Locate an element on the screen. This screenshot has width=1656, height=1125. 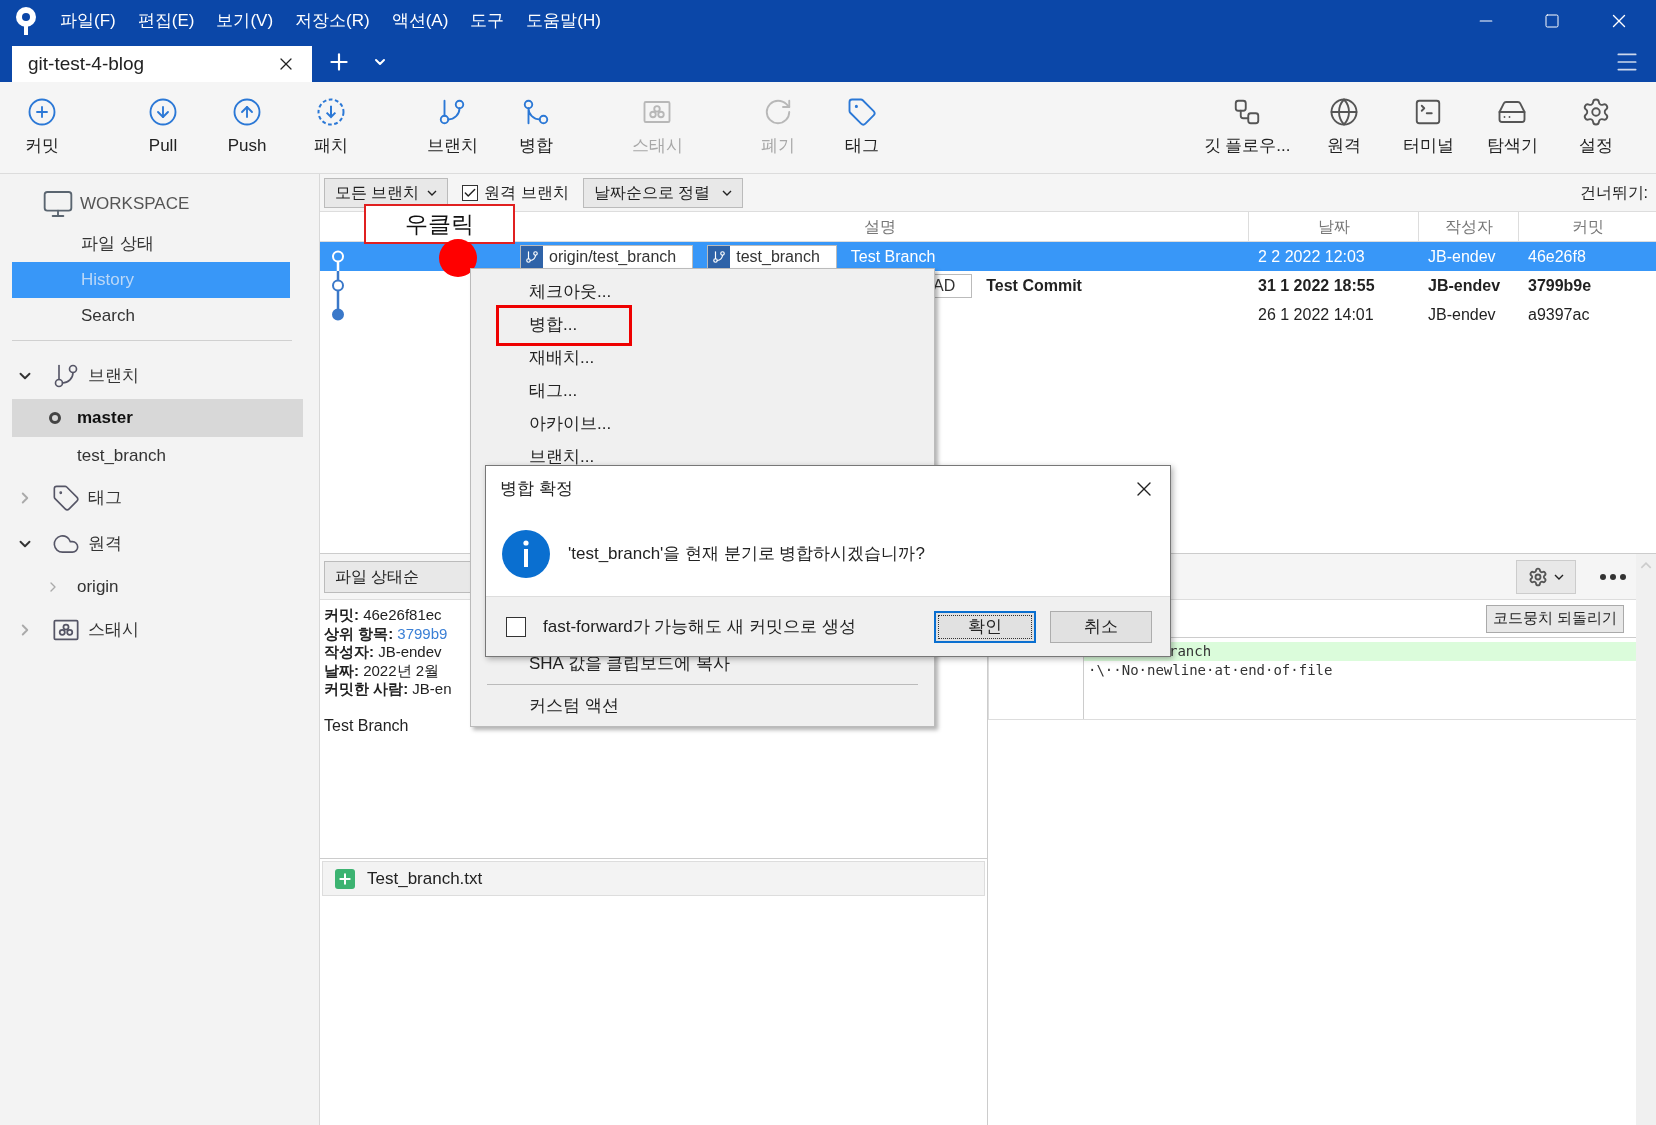
toolbar-button: Push is located at coordinates (247, 127).